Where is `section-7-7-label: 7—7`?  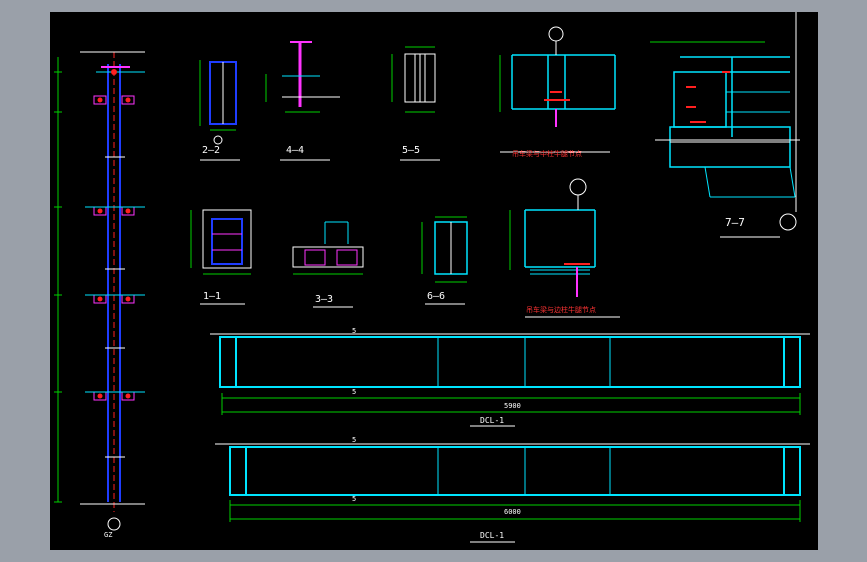
section-7-7-label: 7—7 is located at coordinates (735, 222).